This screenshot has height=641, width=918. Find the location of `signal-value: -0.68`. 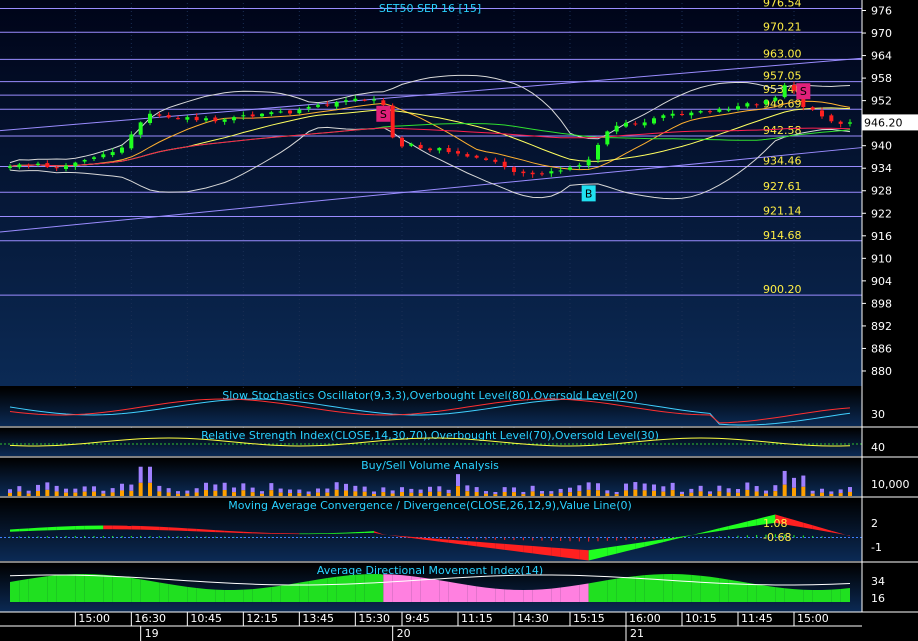

signal-value: -0.68 is located at coordinates (777, 537).